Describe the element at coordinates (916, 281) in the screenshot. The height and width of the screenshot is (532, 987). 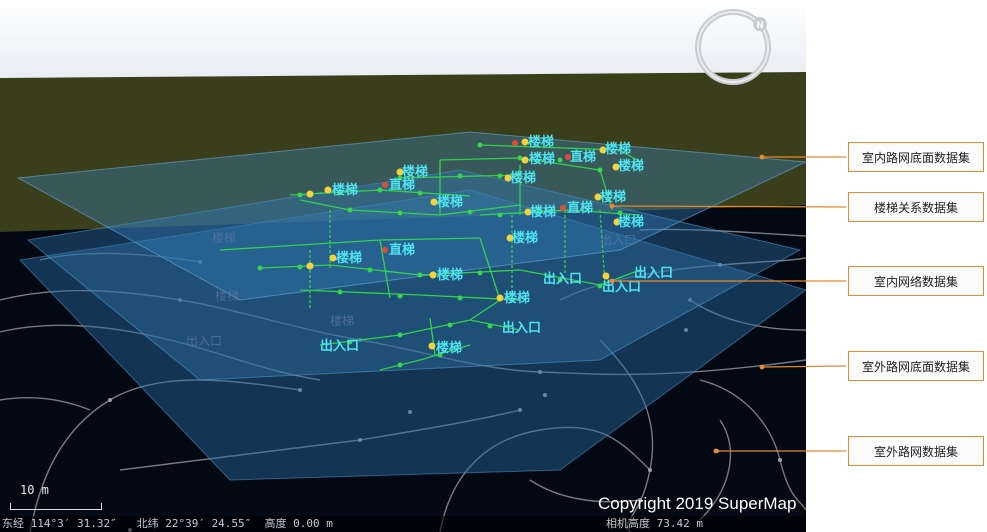
I see `callout-indoor-network: 室内网络数据集` at that location.